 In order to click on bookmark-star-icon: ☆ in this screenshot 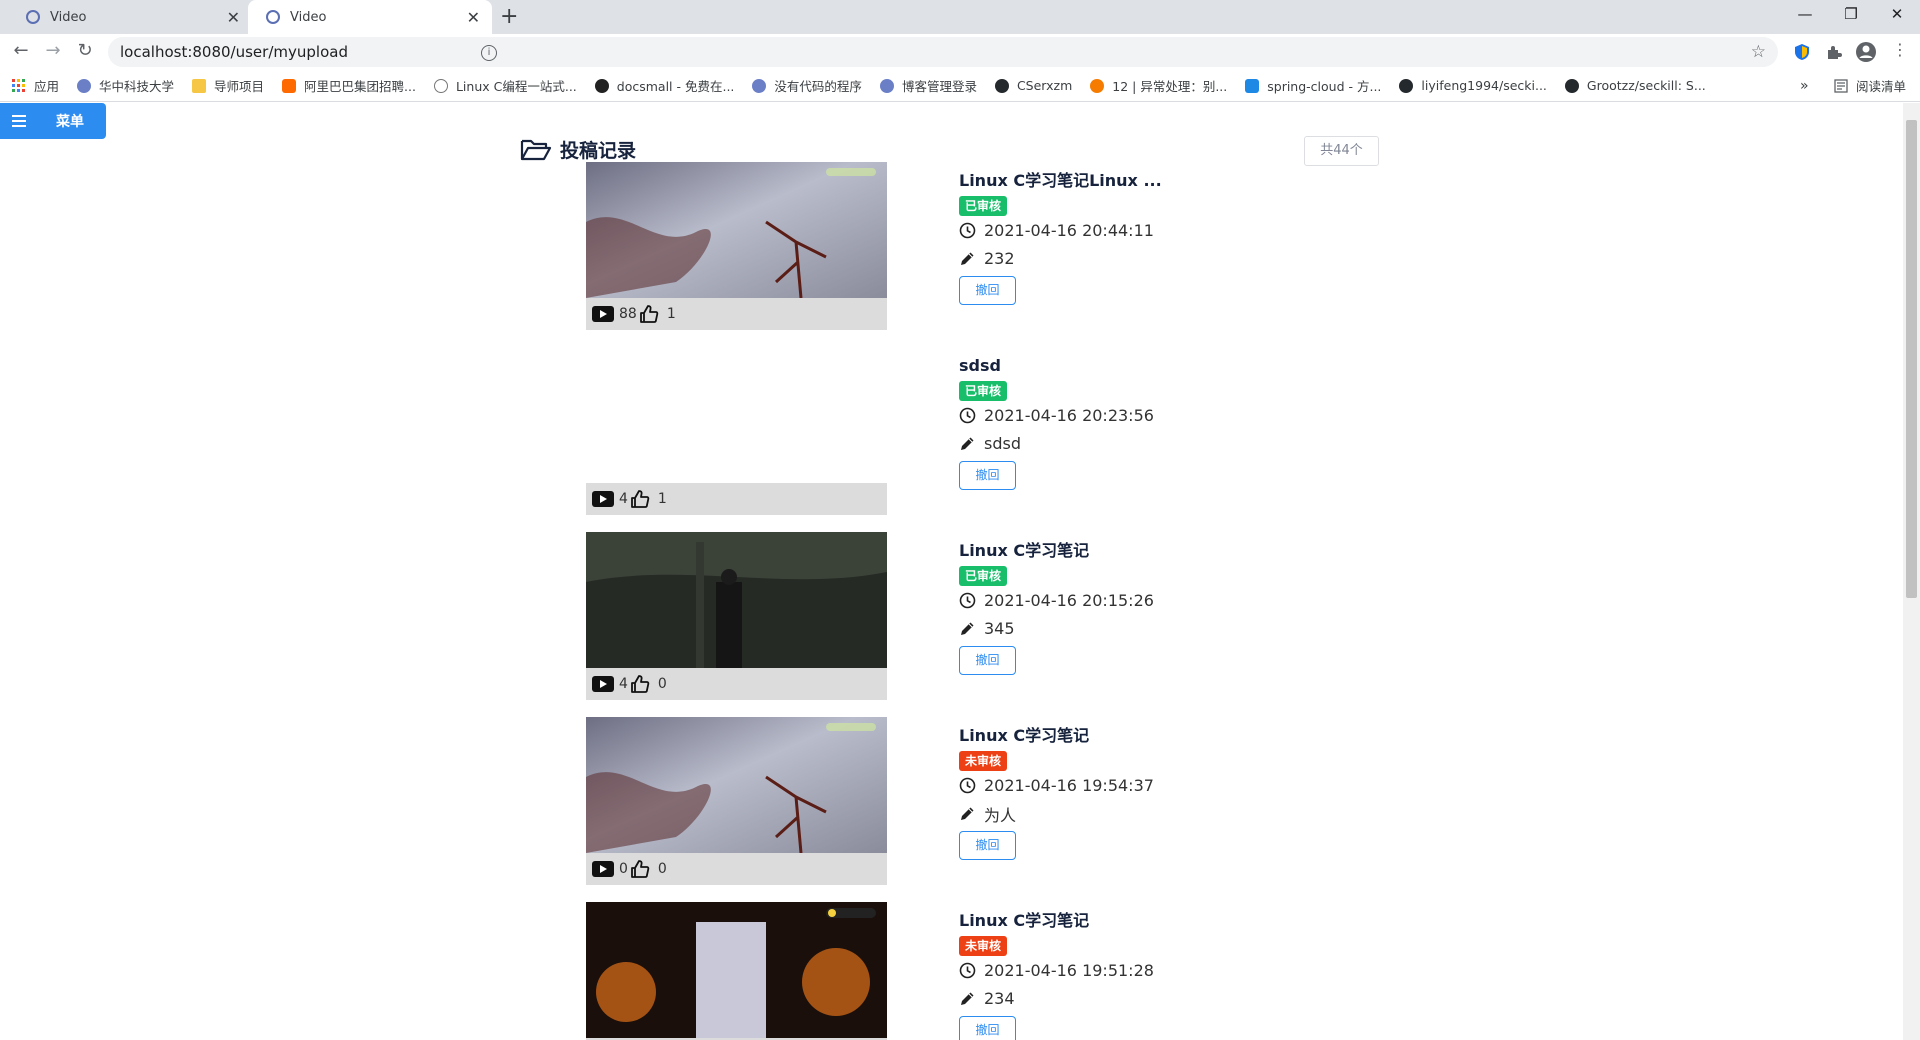, I will do `click(1758, 52)`.